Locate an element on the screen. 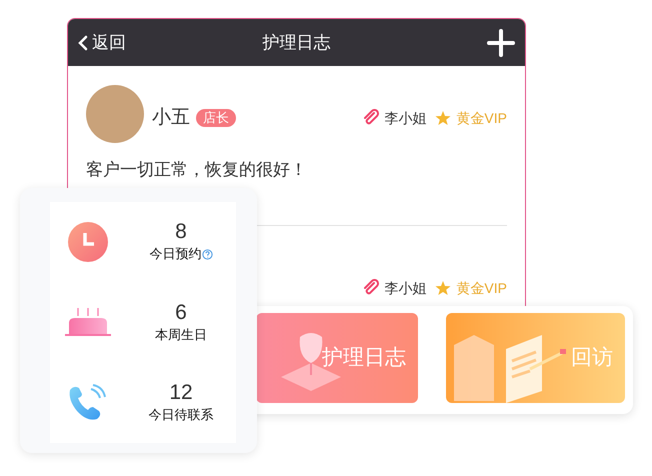  back-button: 返回 is located at coordinates (102, 43).